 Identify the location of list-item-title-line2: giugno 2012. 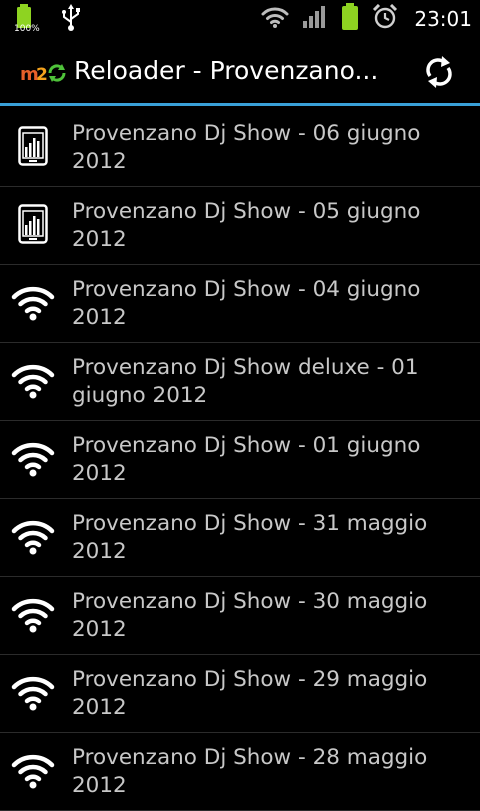
(140, 395).